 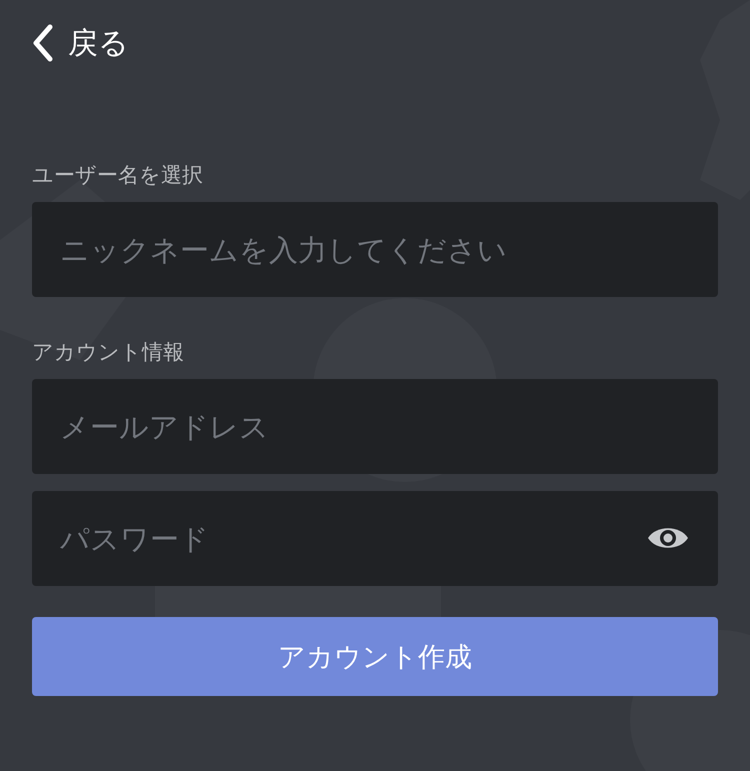 I want to click on input-field: メールアドレス, so click(x=375, y=426).